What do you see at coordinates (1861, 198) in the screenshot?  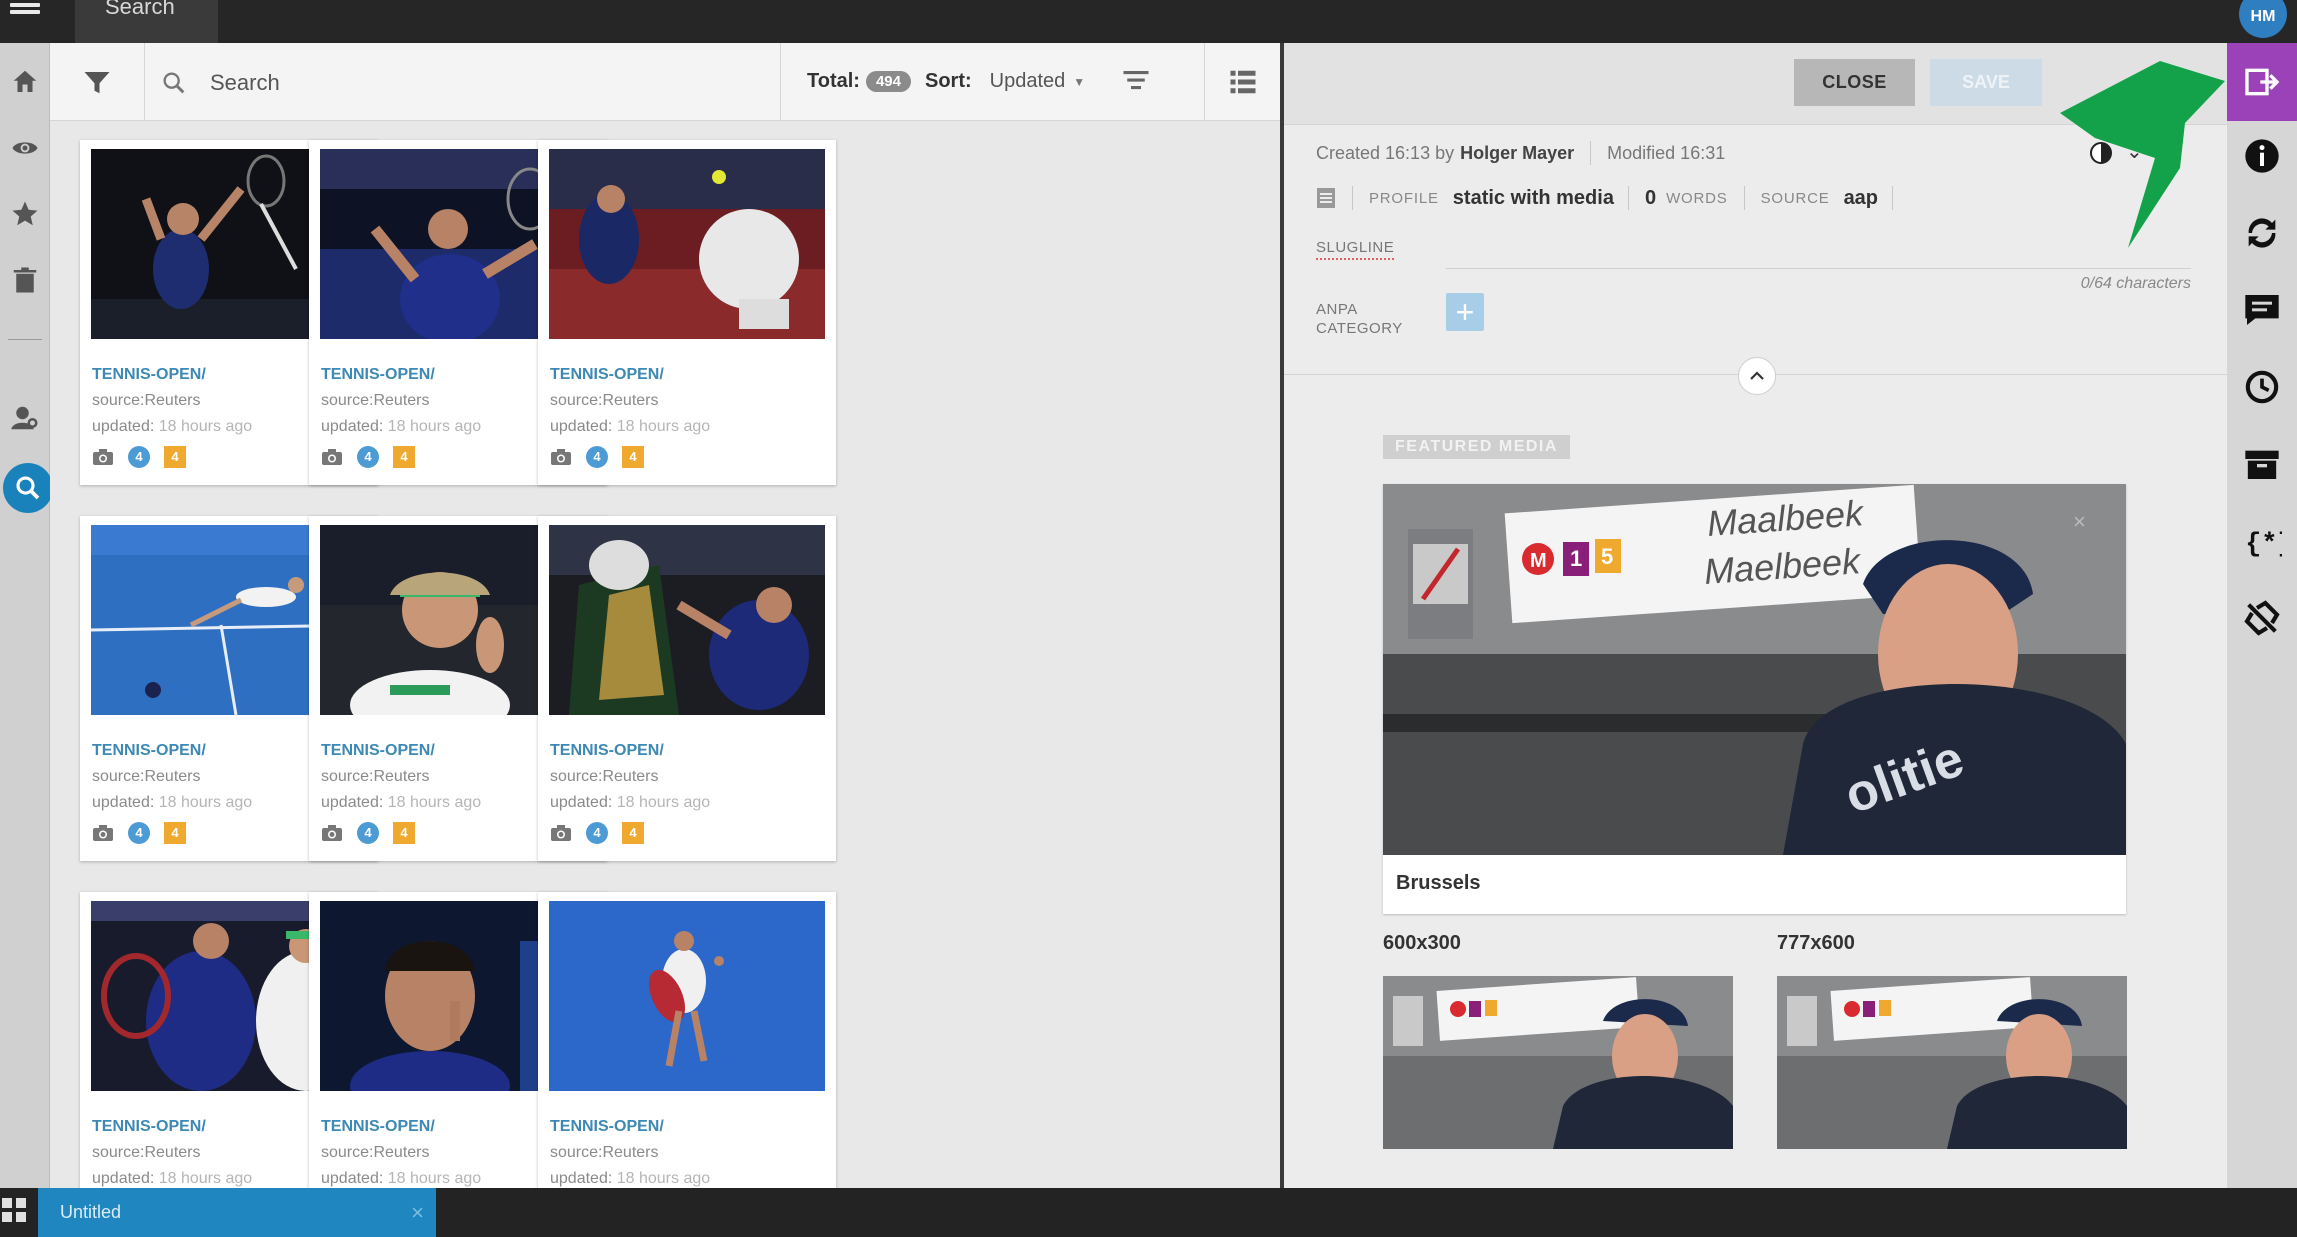 I see `source-value: aap` at bounding box center [1861, 198].